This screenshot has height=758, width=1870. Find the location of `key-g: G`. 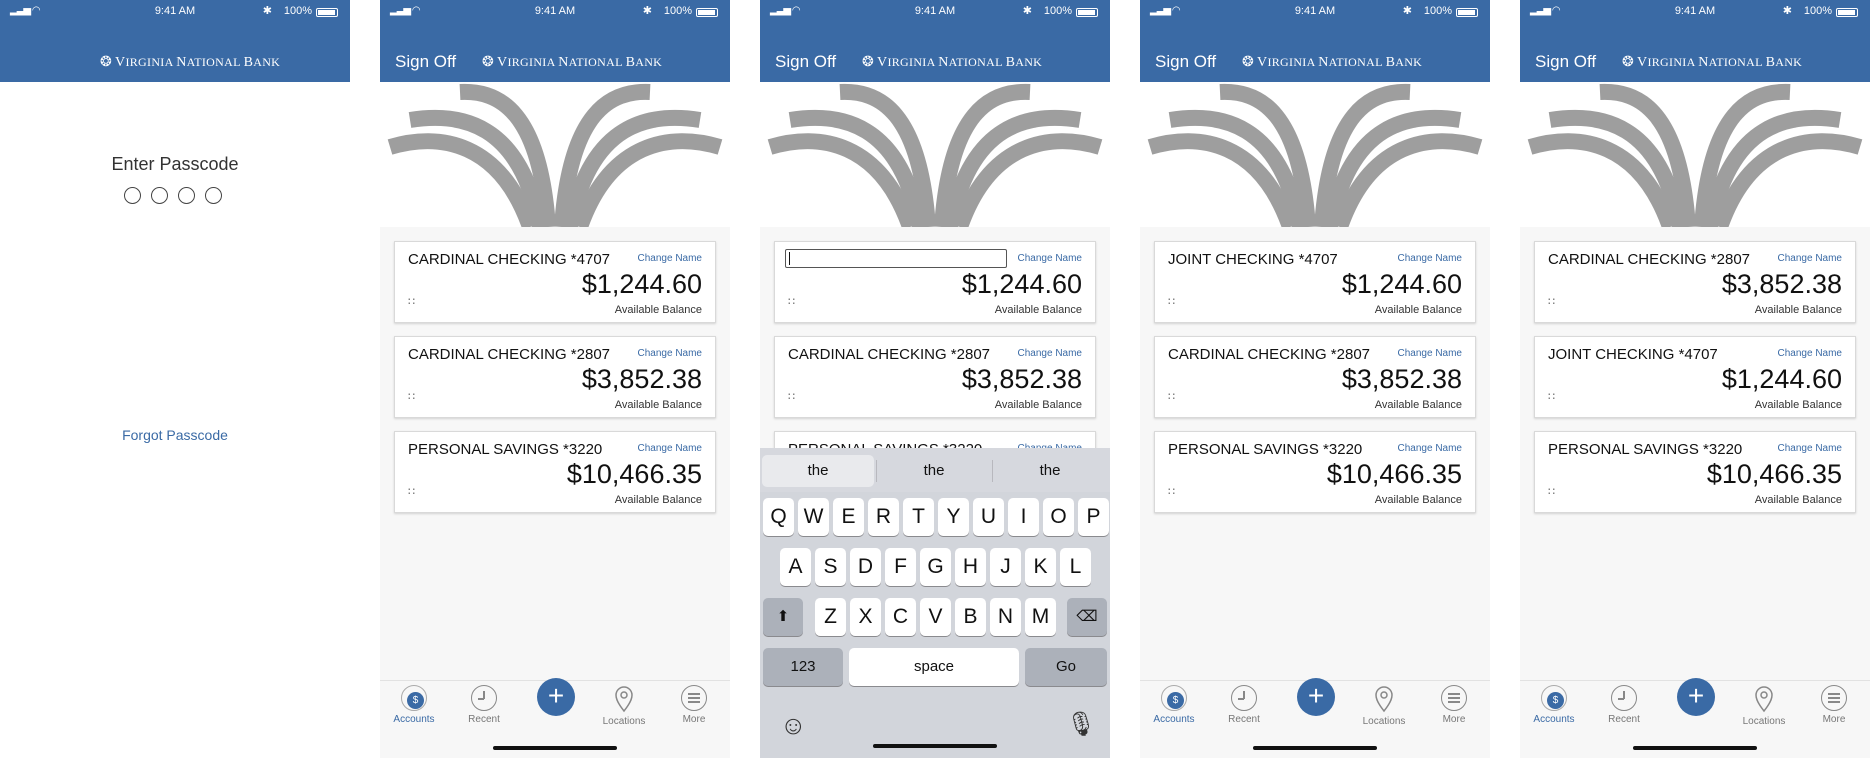

key-g: G is located at coordinates (935, 567).